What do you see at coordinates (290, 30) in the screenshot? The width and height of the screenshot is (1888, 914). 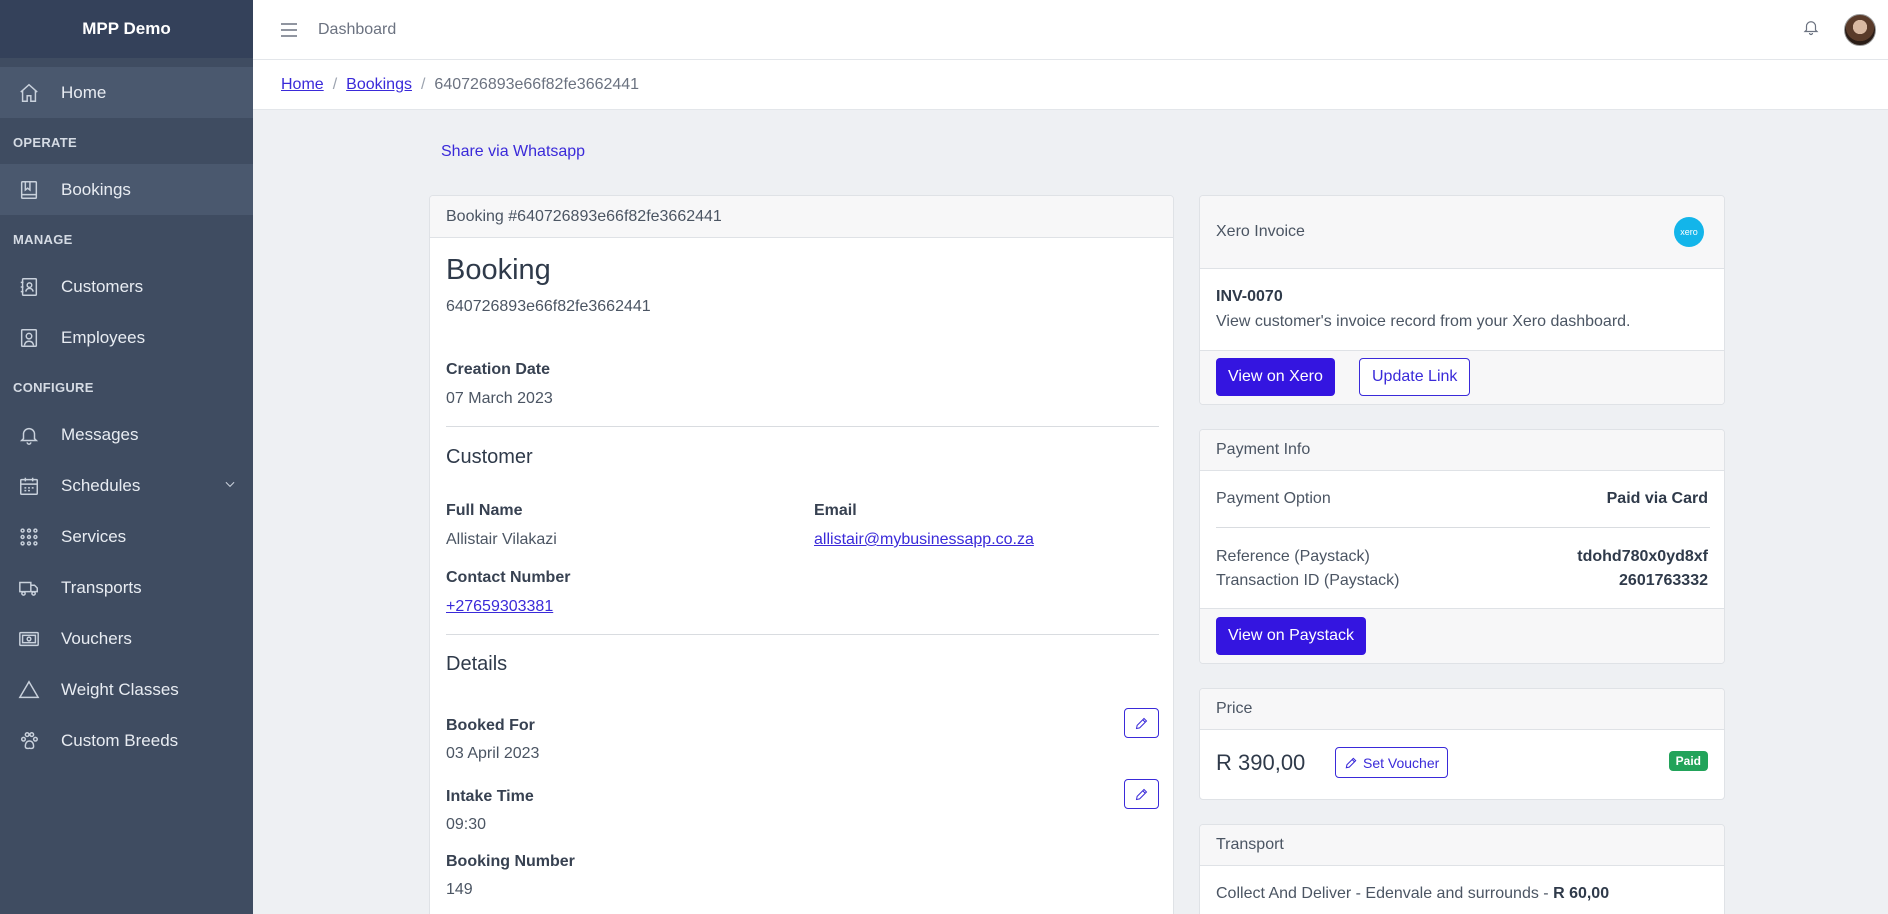 I see `menu-icon` at bounding box center [290, 30].